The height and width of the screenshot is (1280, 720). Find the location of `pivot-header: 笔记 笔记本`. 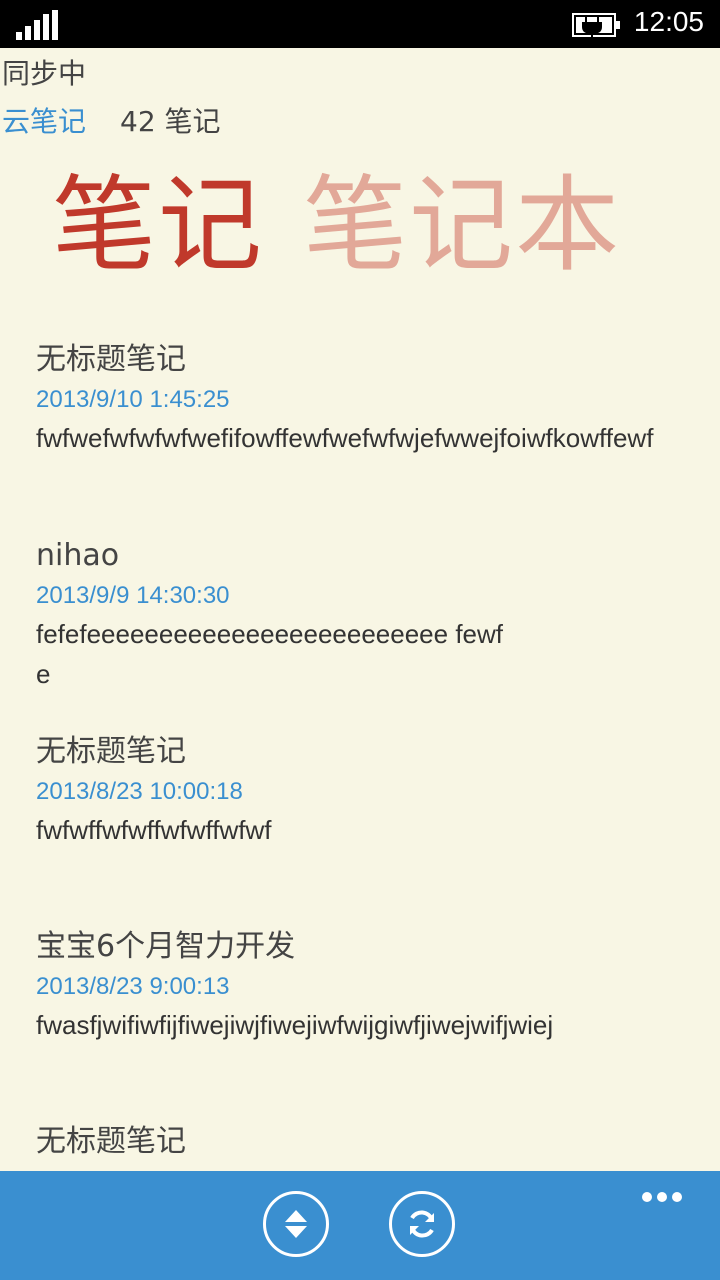

pivot-header: 笔记 笔记本 is located at coordinates (336, 225).